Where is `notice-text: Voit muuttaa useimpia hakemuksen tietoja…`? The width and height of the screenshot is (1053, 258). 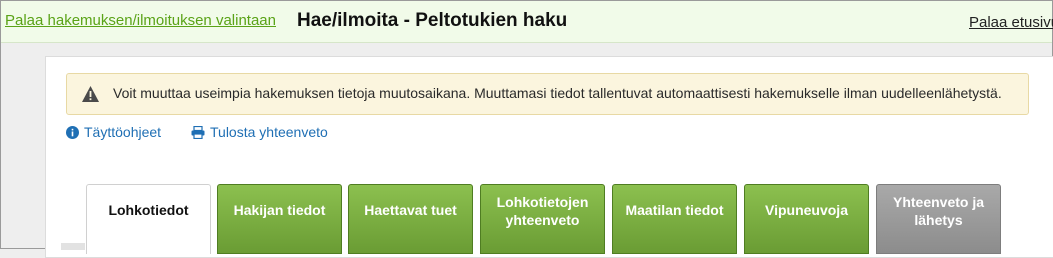 notice-text: Voit muuttaa useimpia hakemuksen tietoja… is located at coordinates (557, 93).